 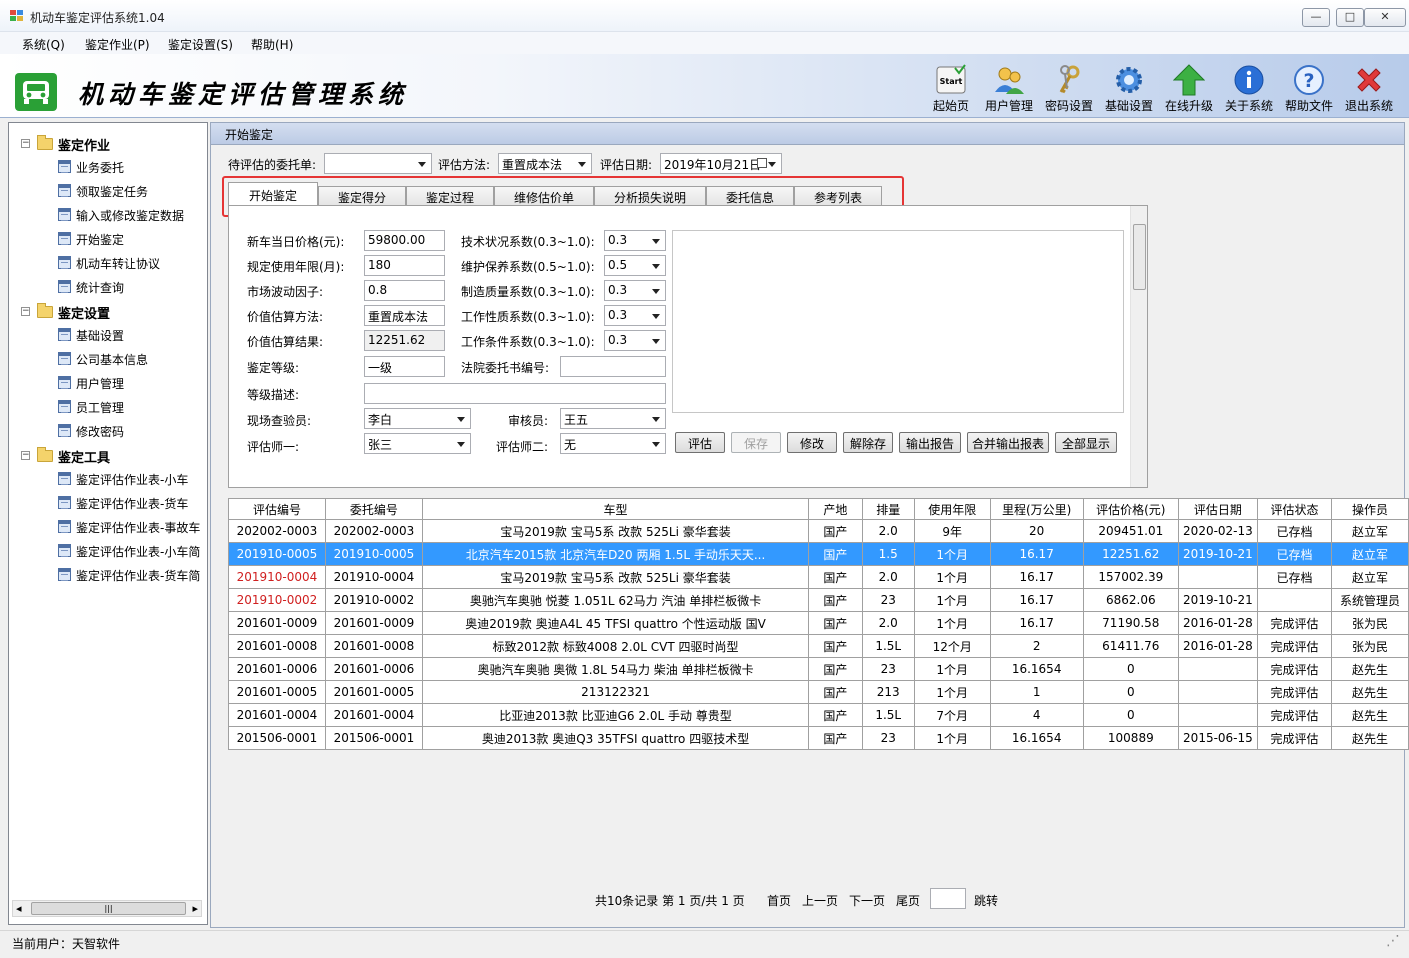 I want to click on unarchive-button: 解除存, so click(x=868, y=442).